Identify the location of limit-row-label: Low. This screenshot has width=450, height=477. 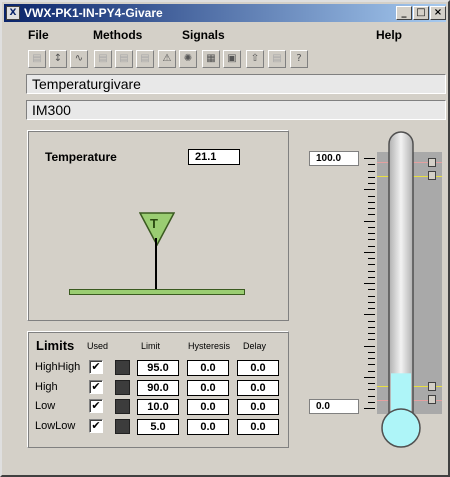
(45, 406).